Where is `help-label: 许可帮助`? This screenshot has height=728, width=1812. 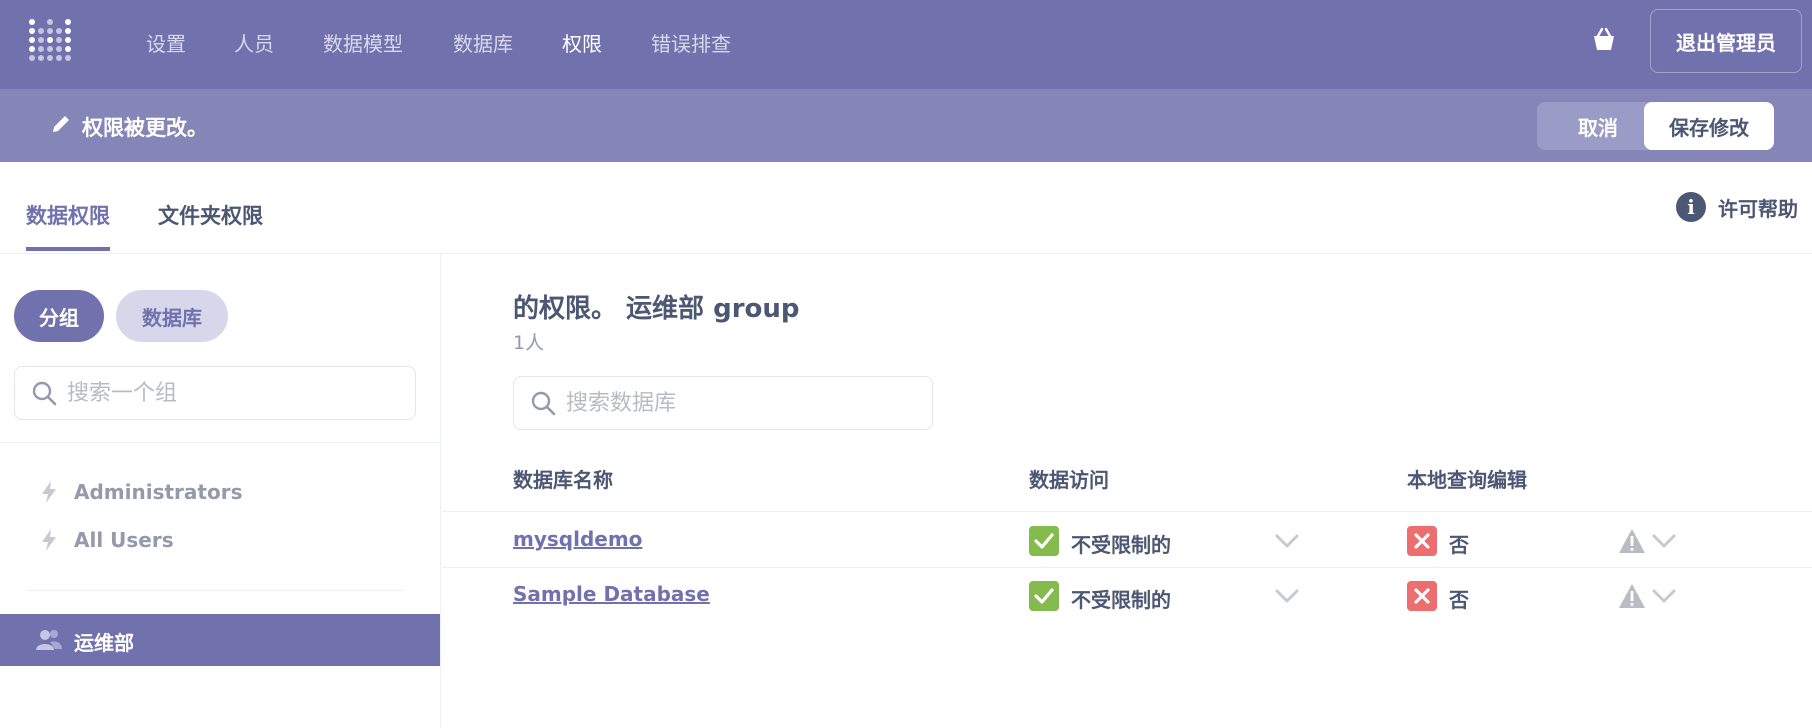
help-label: 许可帮助 is located at coordinates (1758, 208).